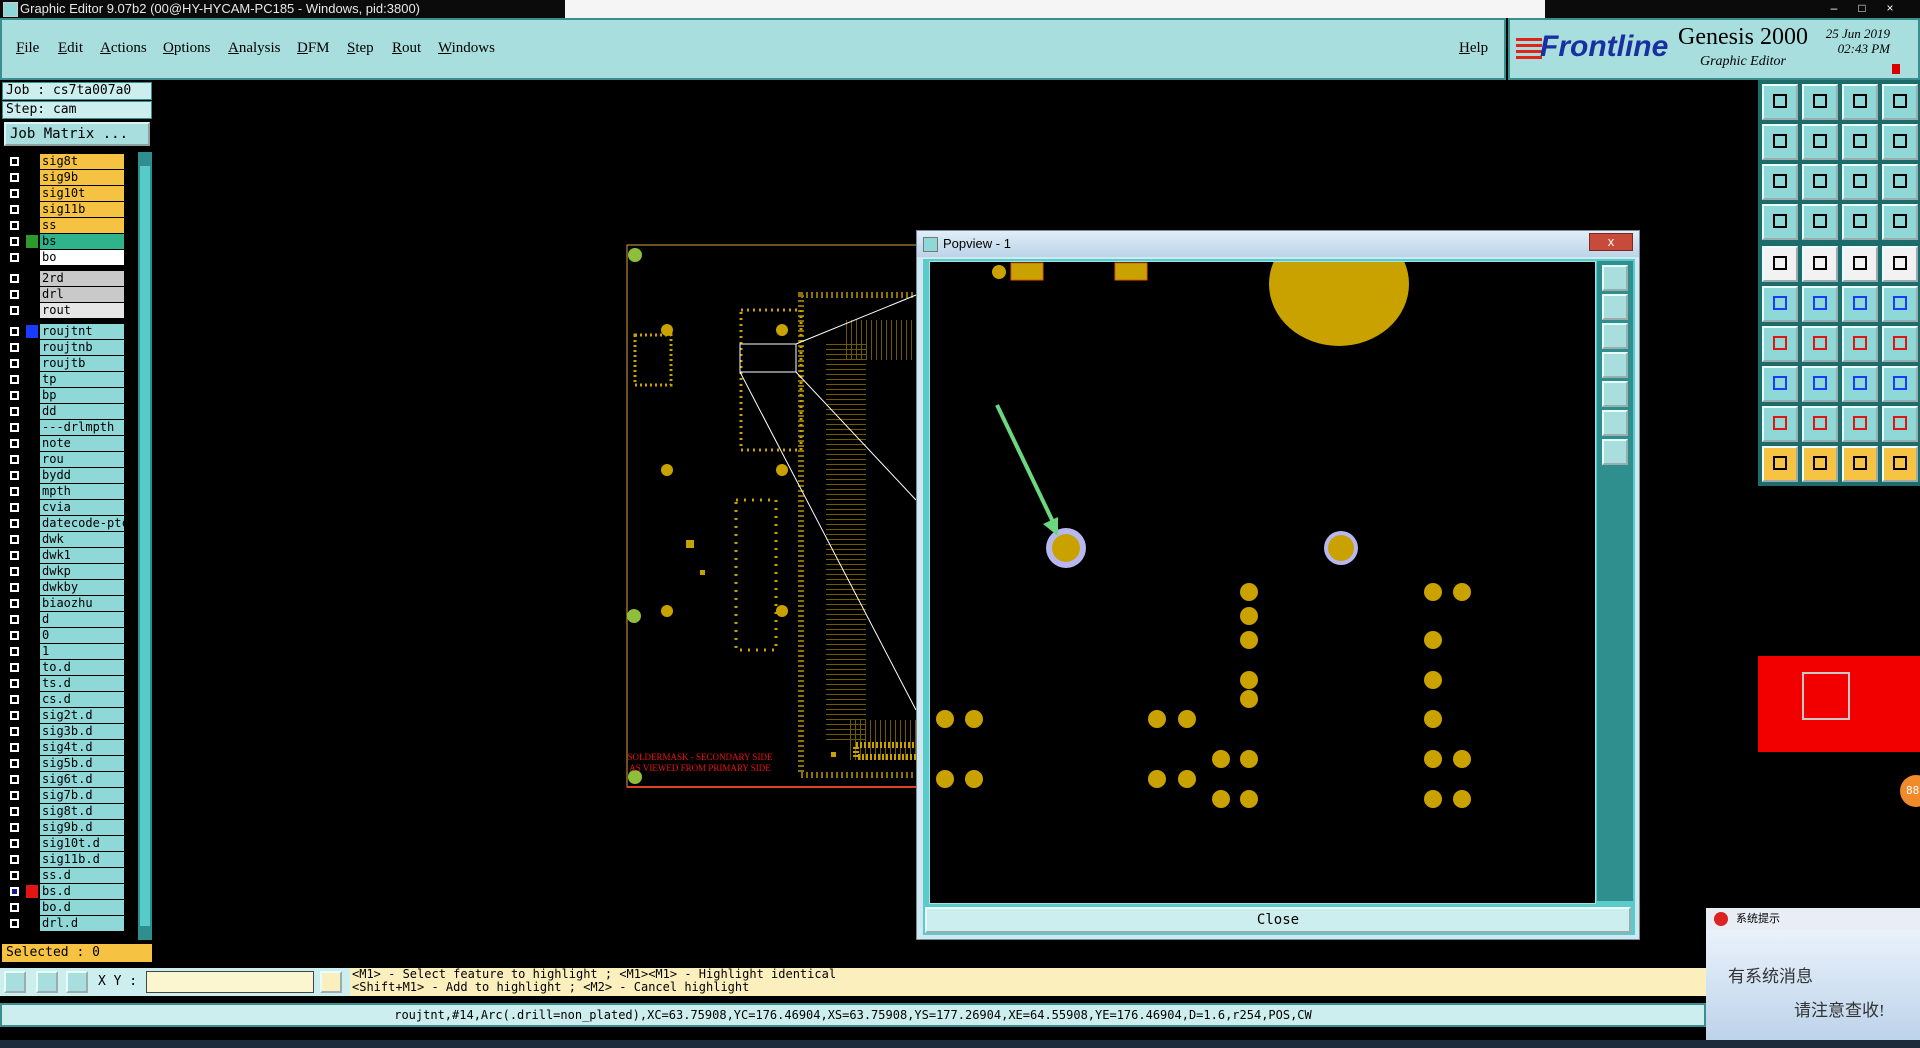 The width and height of the screenshot is (1920, 1048). I want to click on menu-actions: Actions, so click(123, 48).